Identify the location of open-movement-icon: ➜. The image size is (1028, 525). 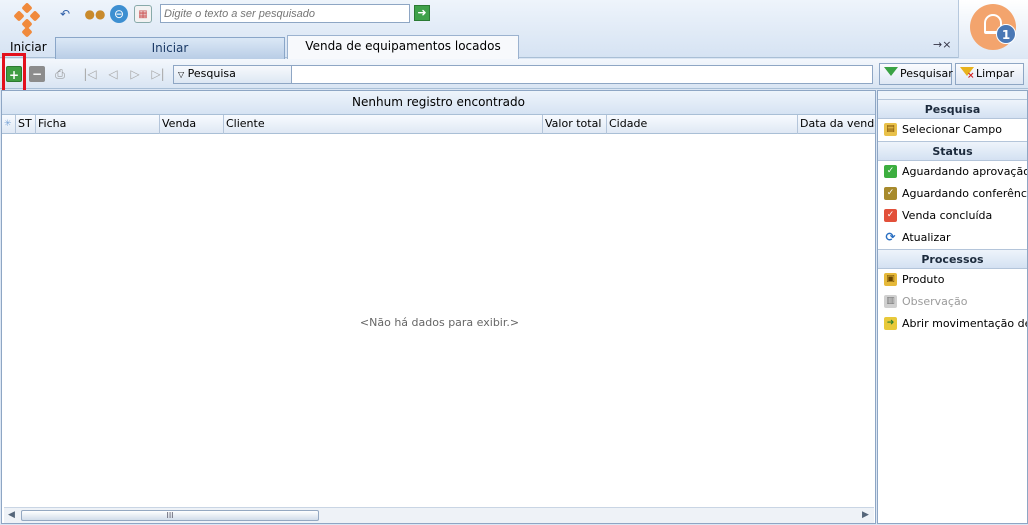
(890, 323).